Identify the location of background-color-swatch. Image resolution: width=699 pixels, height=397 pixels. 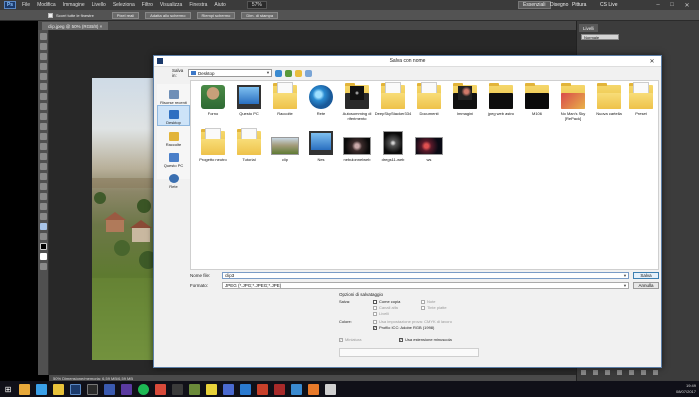
(43, 256).